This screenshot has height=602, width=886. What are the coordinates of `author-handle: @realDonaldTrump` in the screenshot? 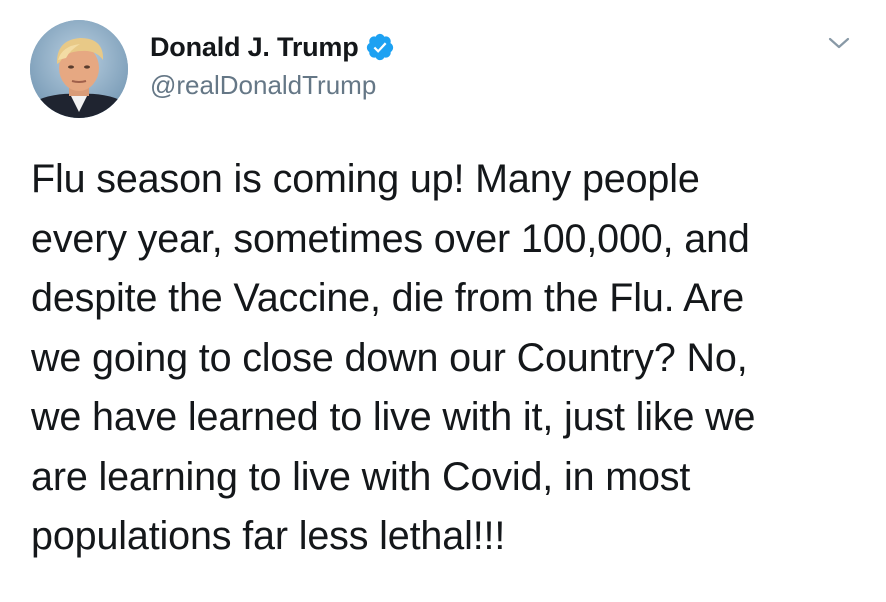 It's located at (263, 85).